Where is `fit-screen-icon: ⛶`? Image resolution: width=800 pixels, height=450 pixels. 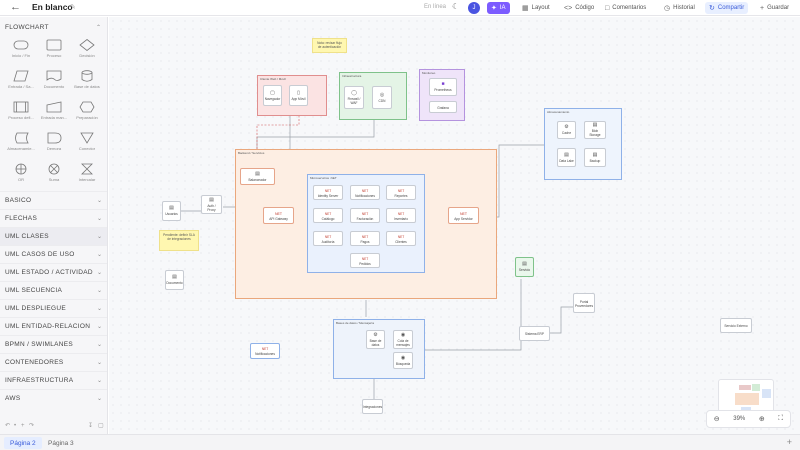
fit-screen-icon: ⛶ is located at coordinates (780, 419).